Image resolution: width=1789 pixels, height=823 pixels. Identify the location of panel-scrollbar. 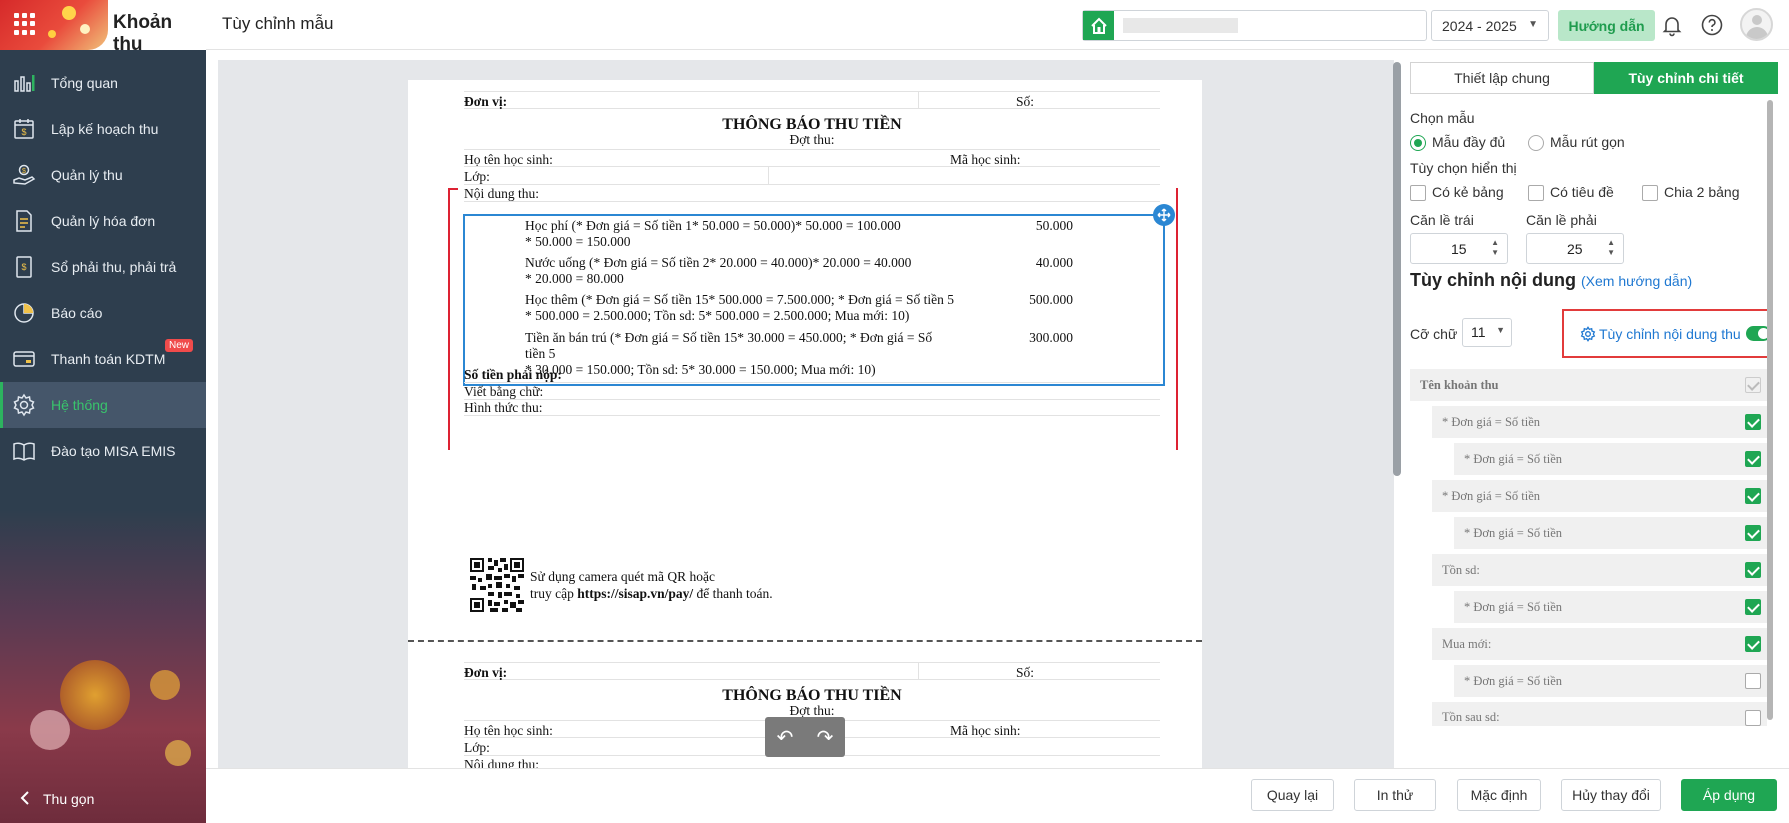
(1770, 410).